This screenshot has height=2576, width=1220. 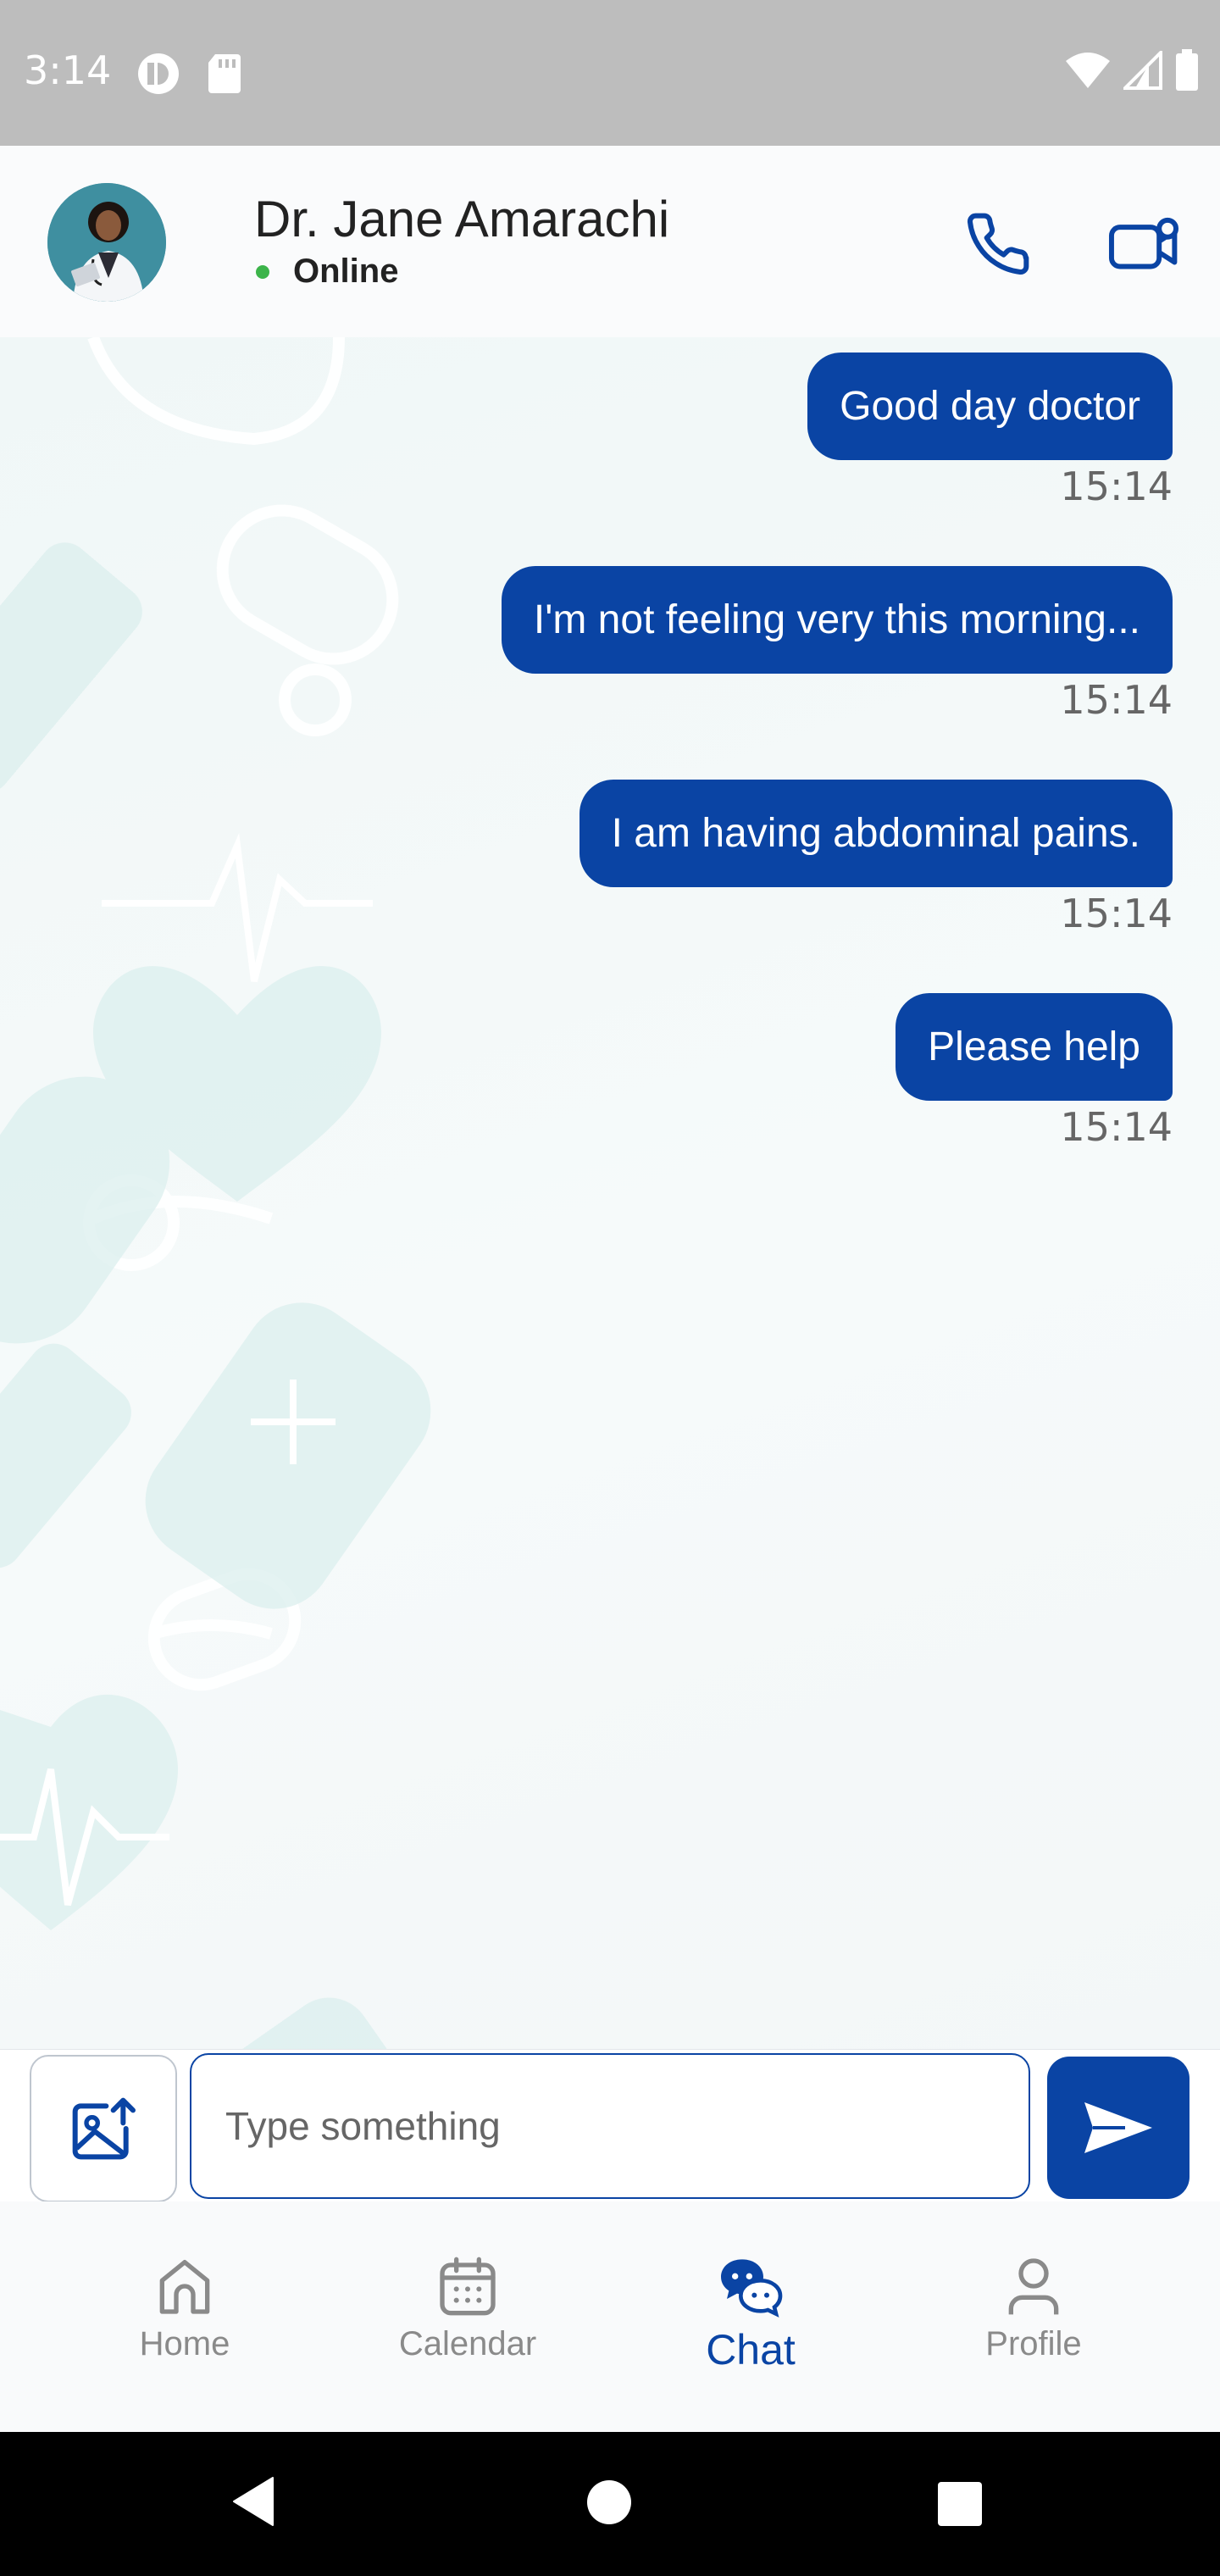 I want to click on app-notification-icon, so click(x=158, y=73).